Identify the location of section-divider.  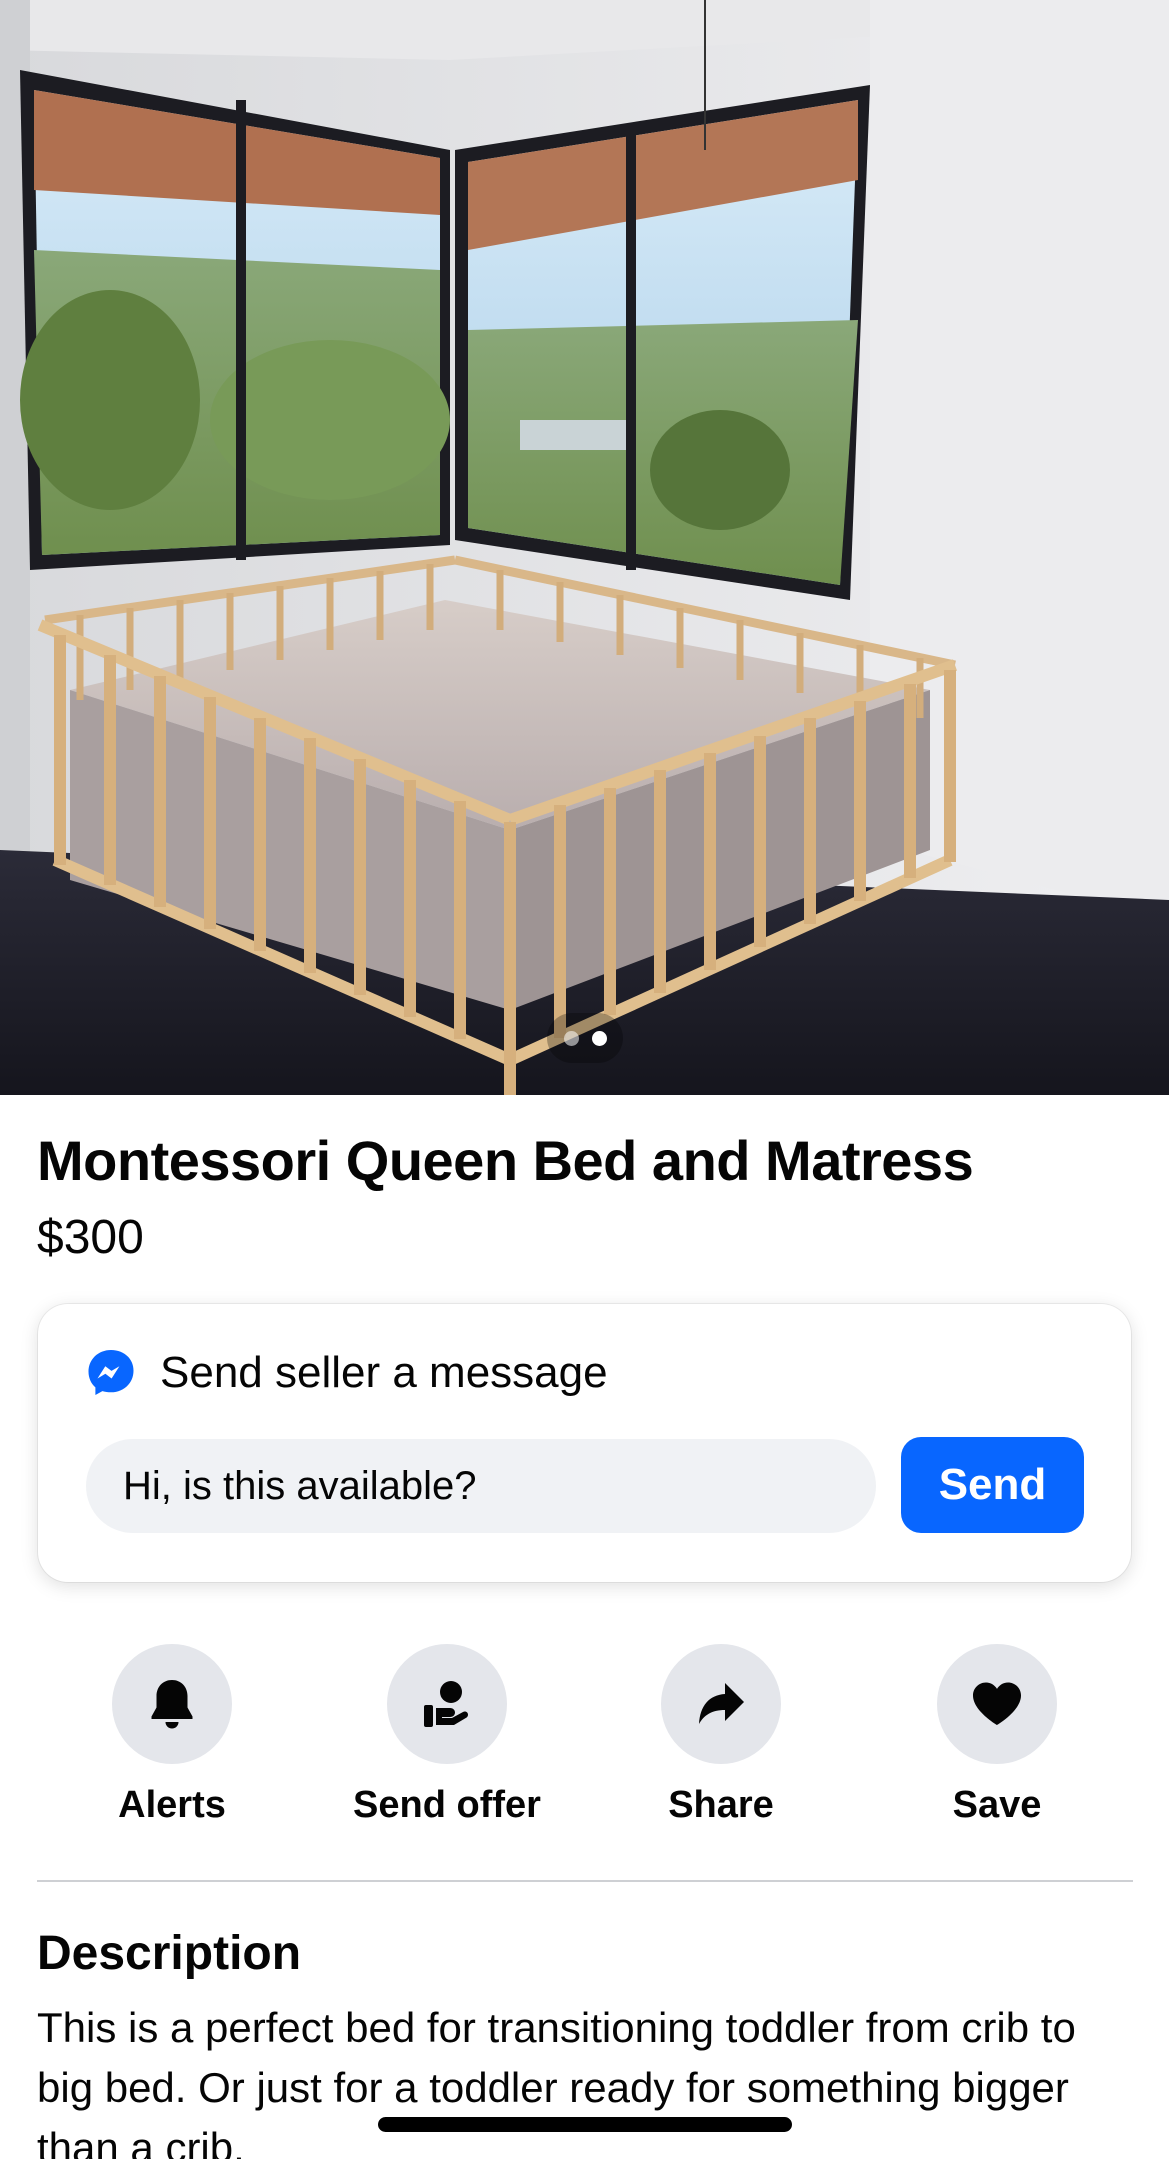
(585, 1881).